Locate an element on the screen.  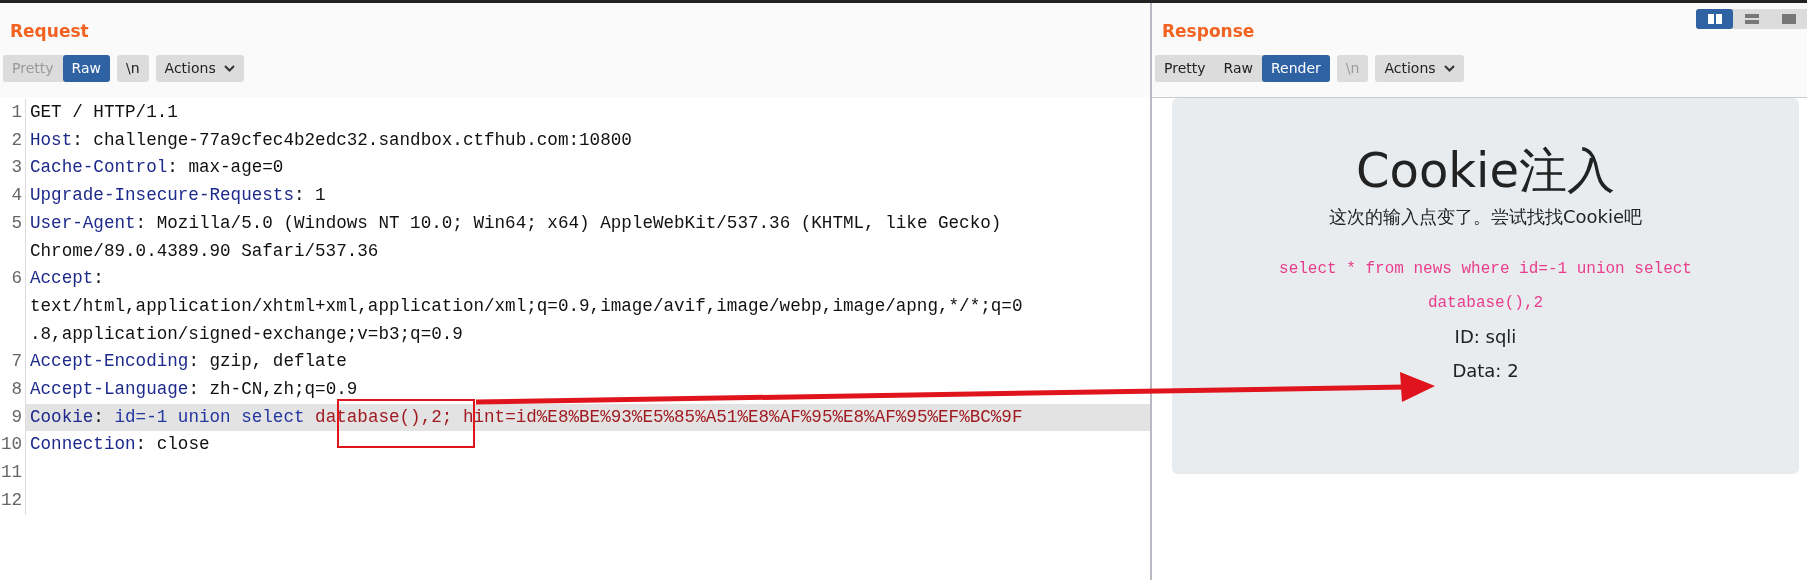
code-text: Accept: is located at coordinates (66, 279).